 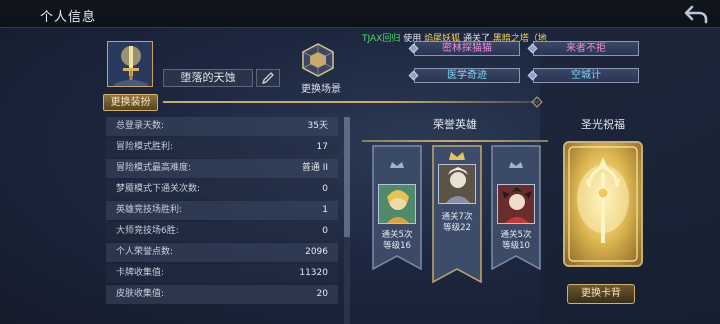 I want to click on stat-row: 皮肤收集值: 20, so click(x=222, y=294).